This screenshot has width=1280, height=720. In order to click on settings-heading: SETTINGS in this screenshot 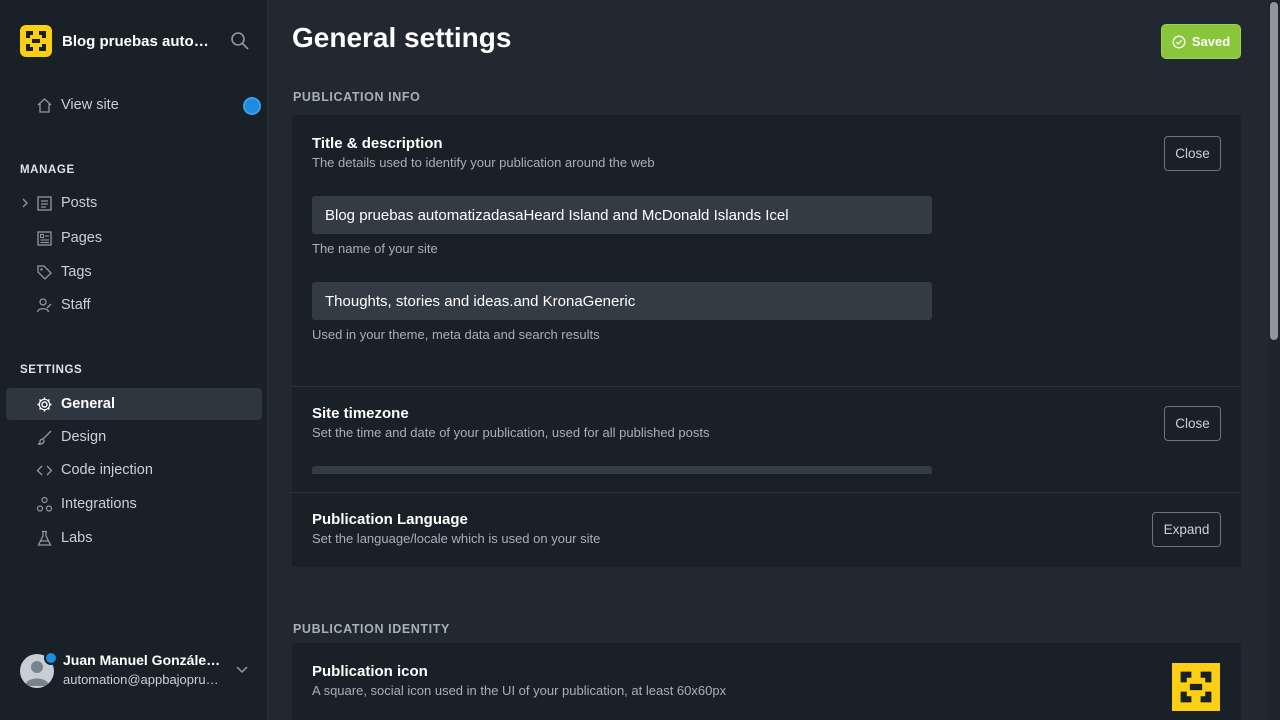, I will do `click(51, 370)`.